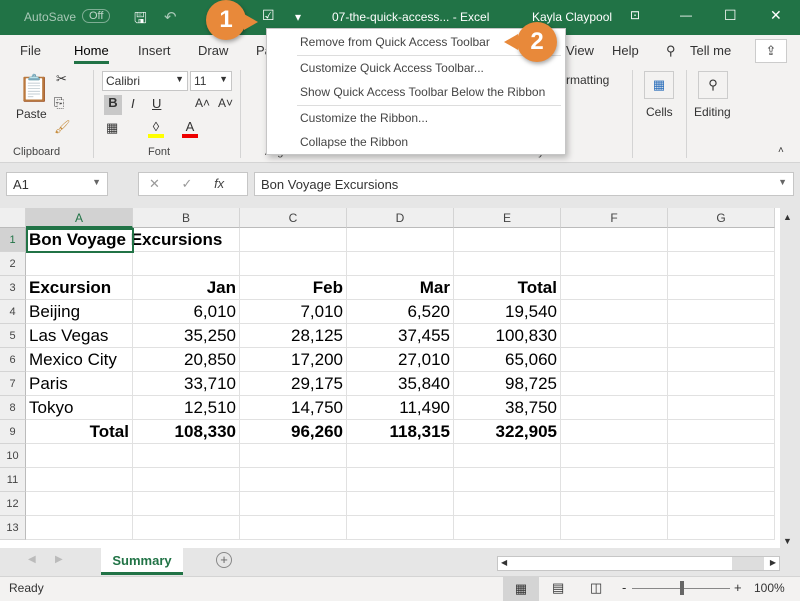 Image resolution: width=800 pixels, height=601 pixels. Describe the element at coordinates (186, 288) in the screenshot. I see `cell-B3: Jan` at that location.